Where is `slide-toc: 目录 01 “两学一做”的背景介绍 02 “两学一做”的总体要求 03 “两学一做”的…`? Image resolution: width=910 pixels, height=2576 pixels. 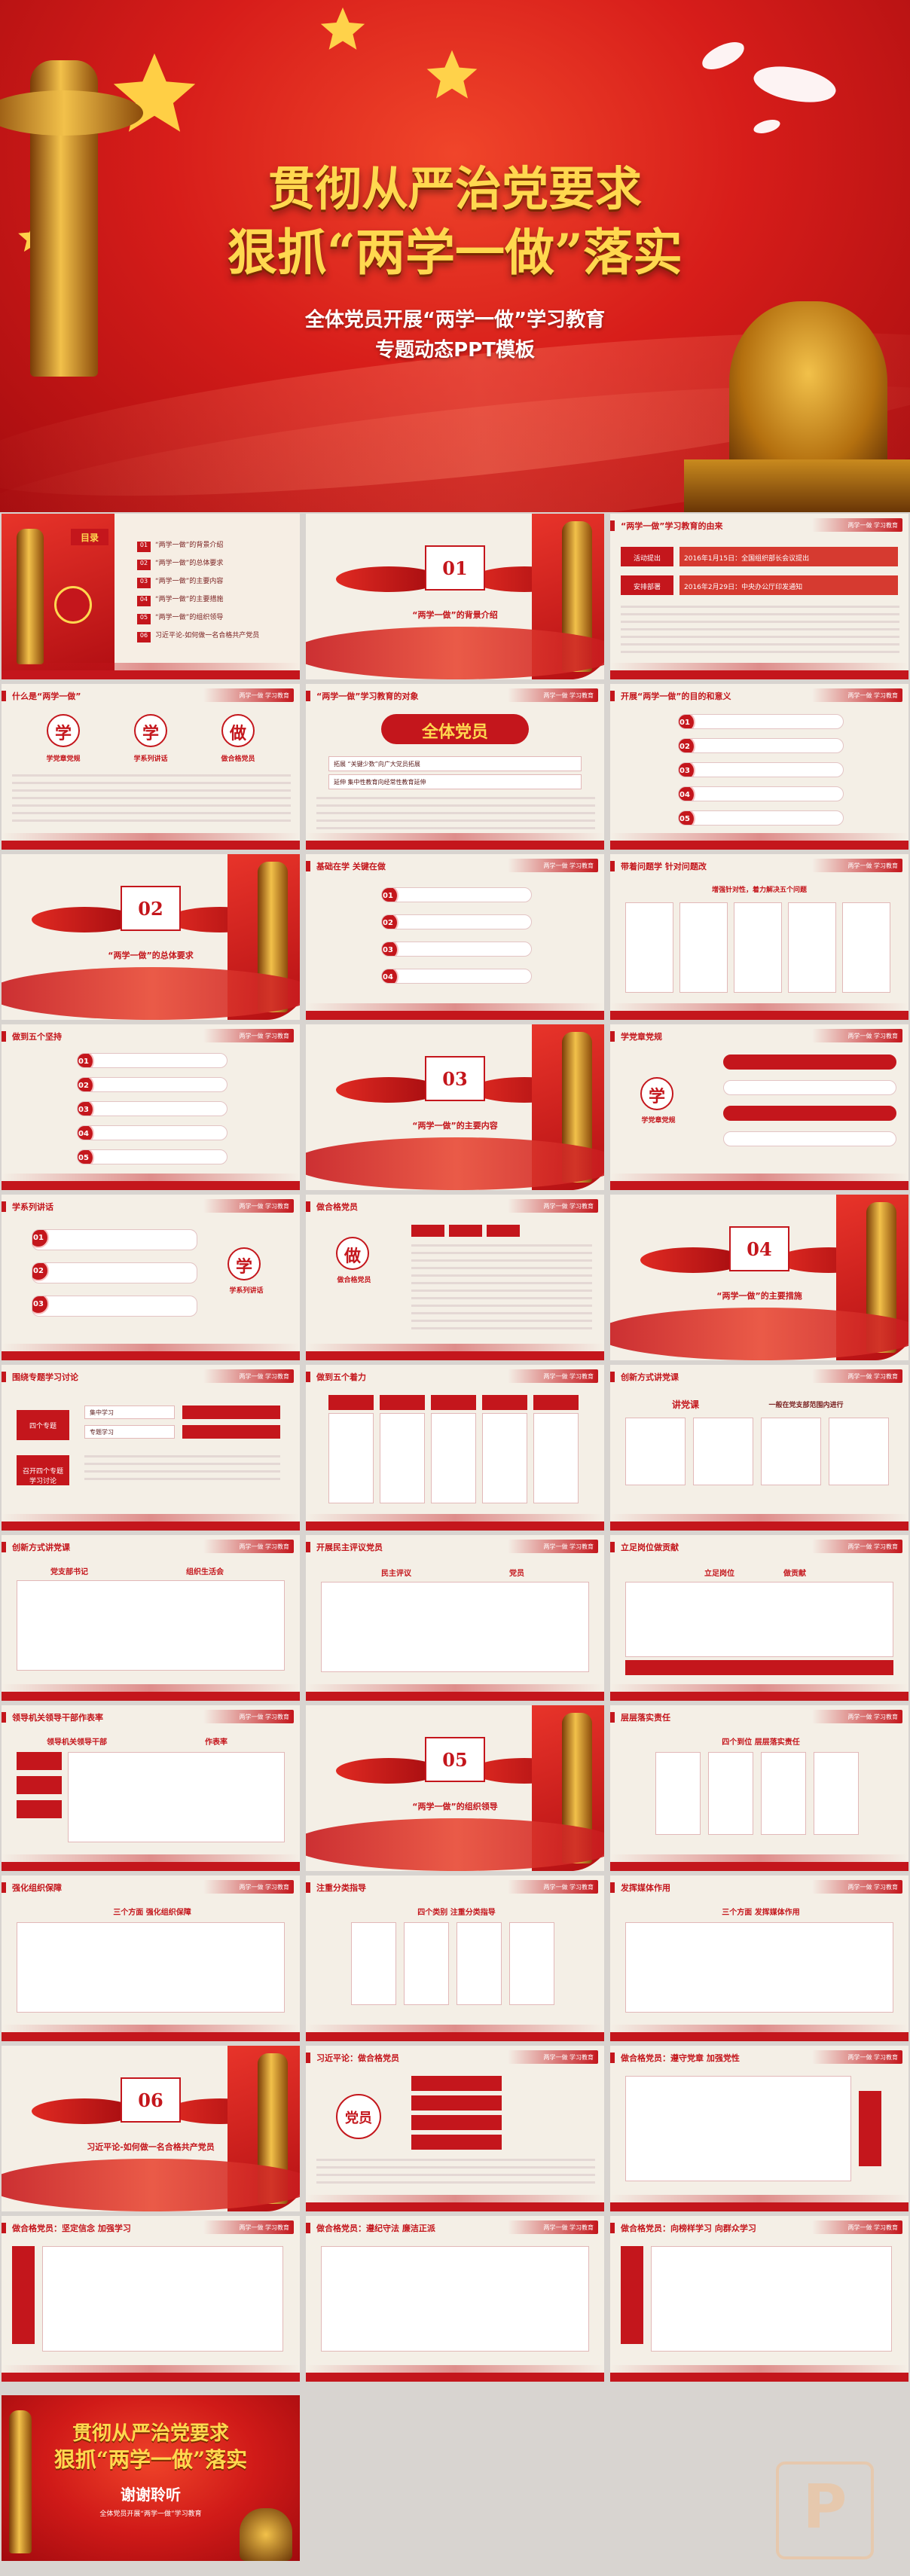 slide-toc: 目录 01 “两学一做”的背景介绍 02 “两学一做”的总体要求 03 “两学一做”的… is located at coordinates (151, 597).